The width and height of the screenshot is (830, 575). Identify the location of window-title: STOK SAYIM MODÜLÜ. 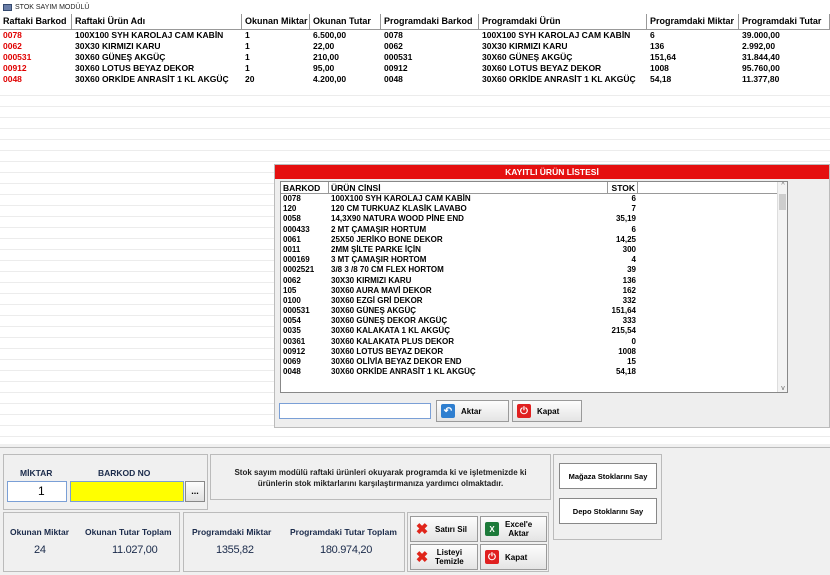
(52, 7).